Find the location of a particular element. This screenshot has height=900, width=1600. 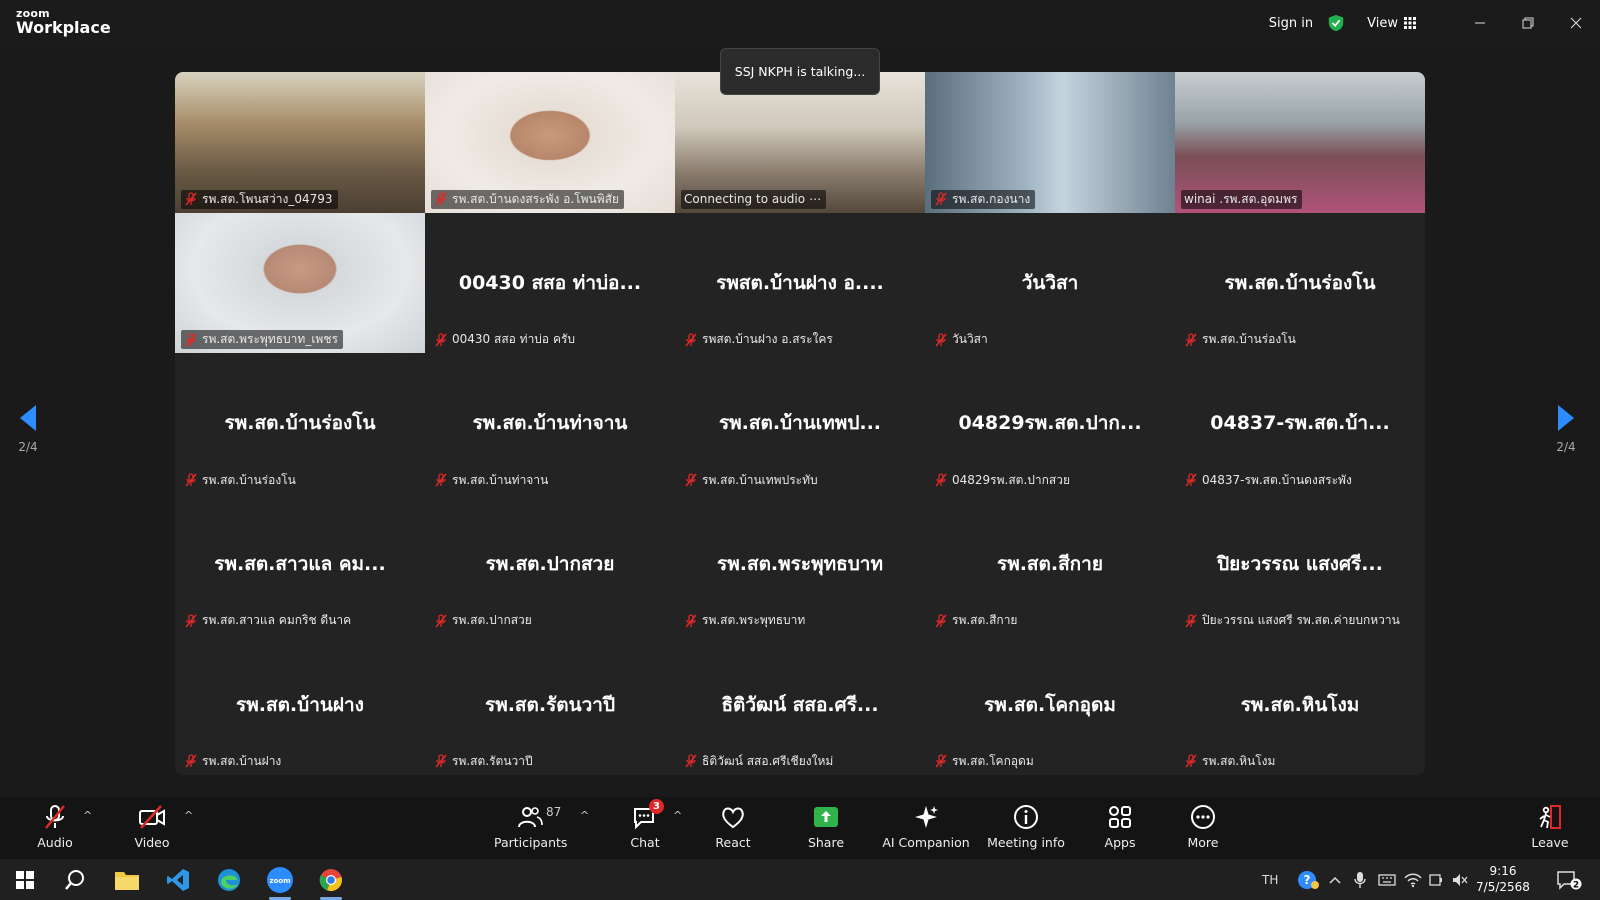

prev-page-button: 2/4 is located at coordinates (28, 429).